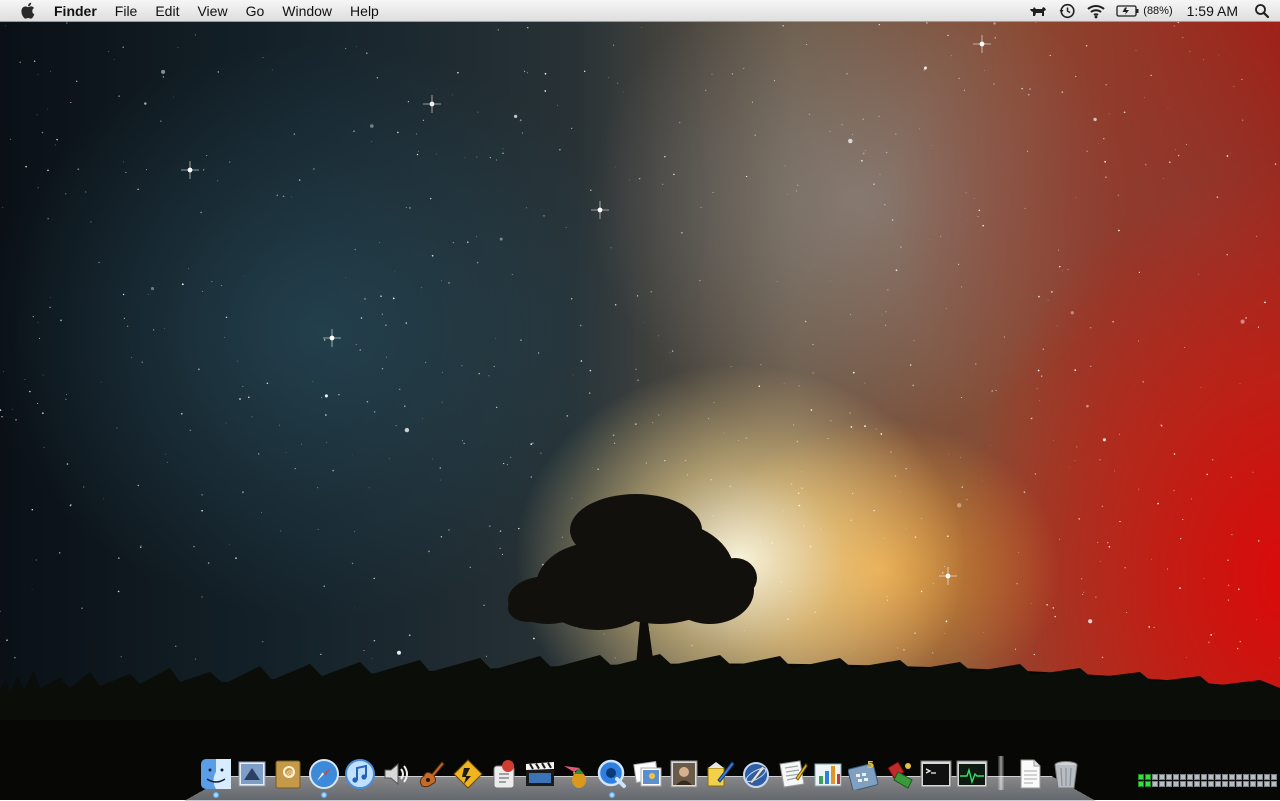 The height and width of the screenshot is (801, 1280). I want to click on menu-go: Go, so click(255, 11).